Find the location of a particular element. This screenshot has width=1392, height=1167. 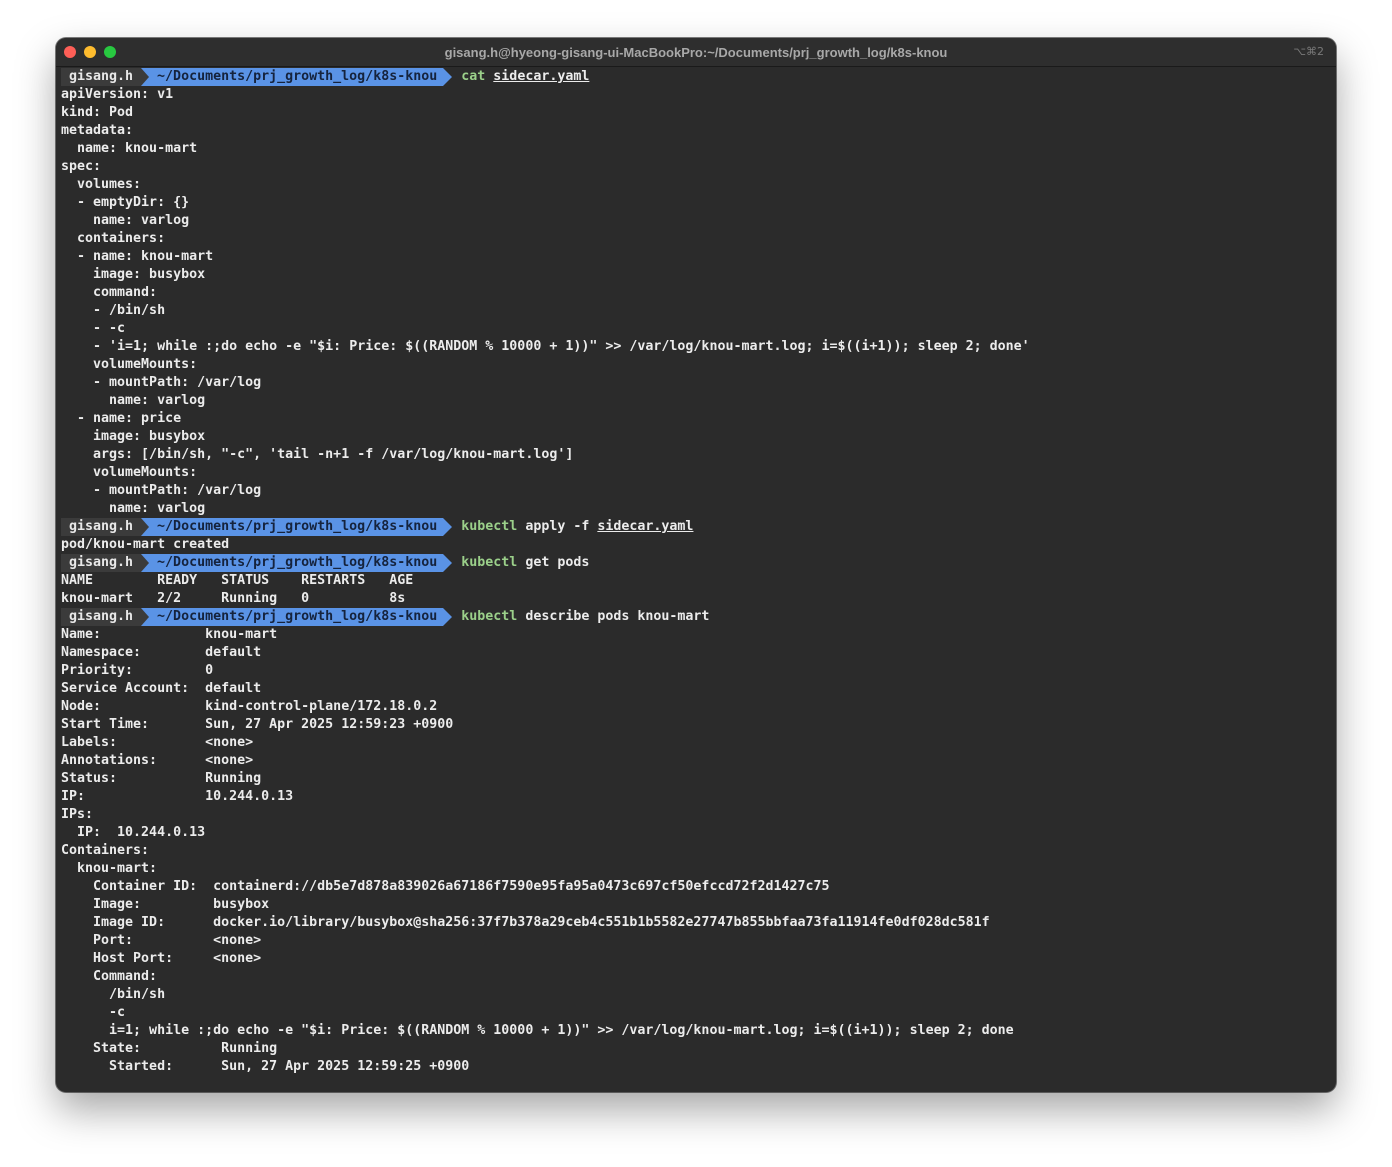

output-line: Service Account: default is located at coordinates (161, 688).